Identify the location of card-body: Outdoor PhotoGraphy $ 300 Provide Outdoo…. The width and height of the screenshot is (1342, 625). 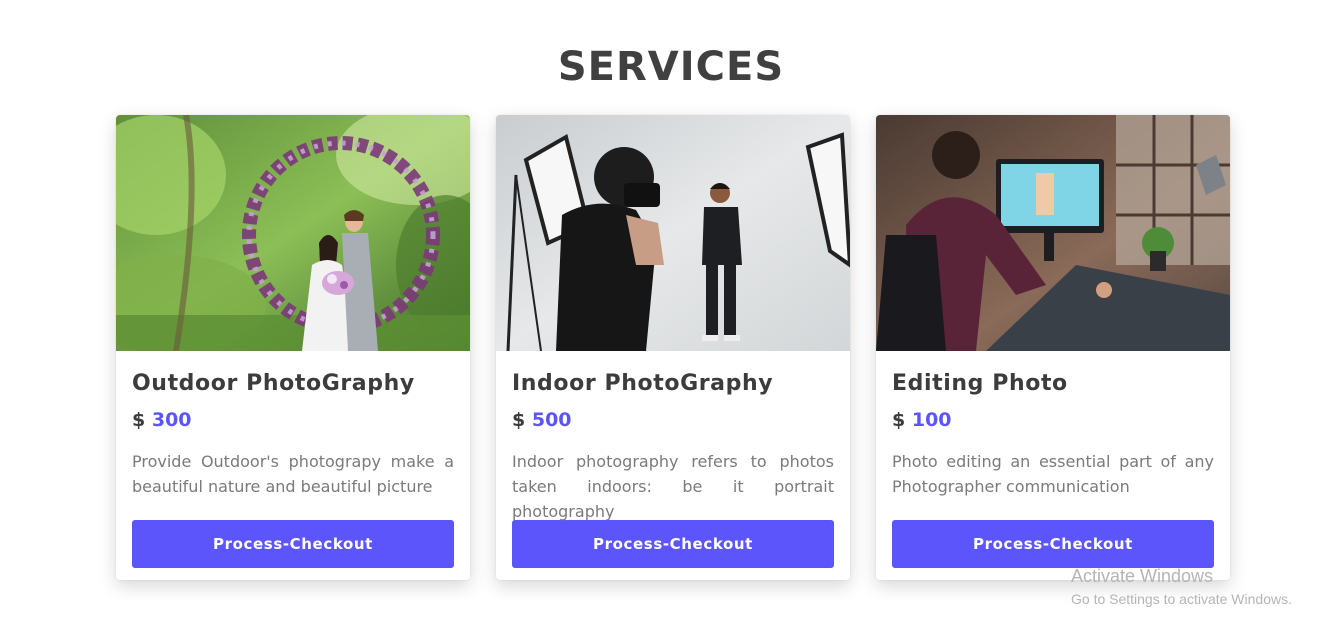
(293, 459).